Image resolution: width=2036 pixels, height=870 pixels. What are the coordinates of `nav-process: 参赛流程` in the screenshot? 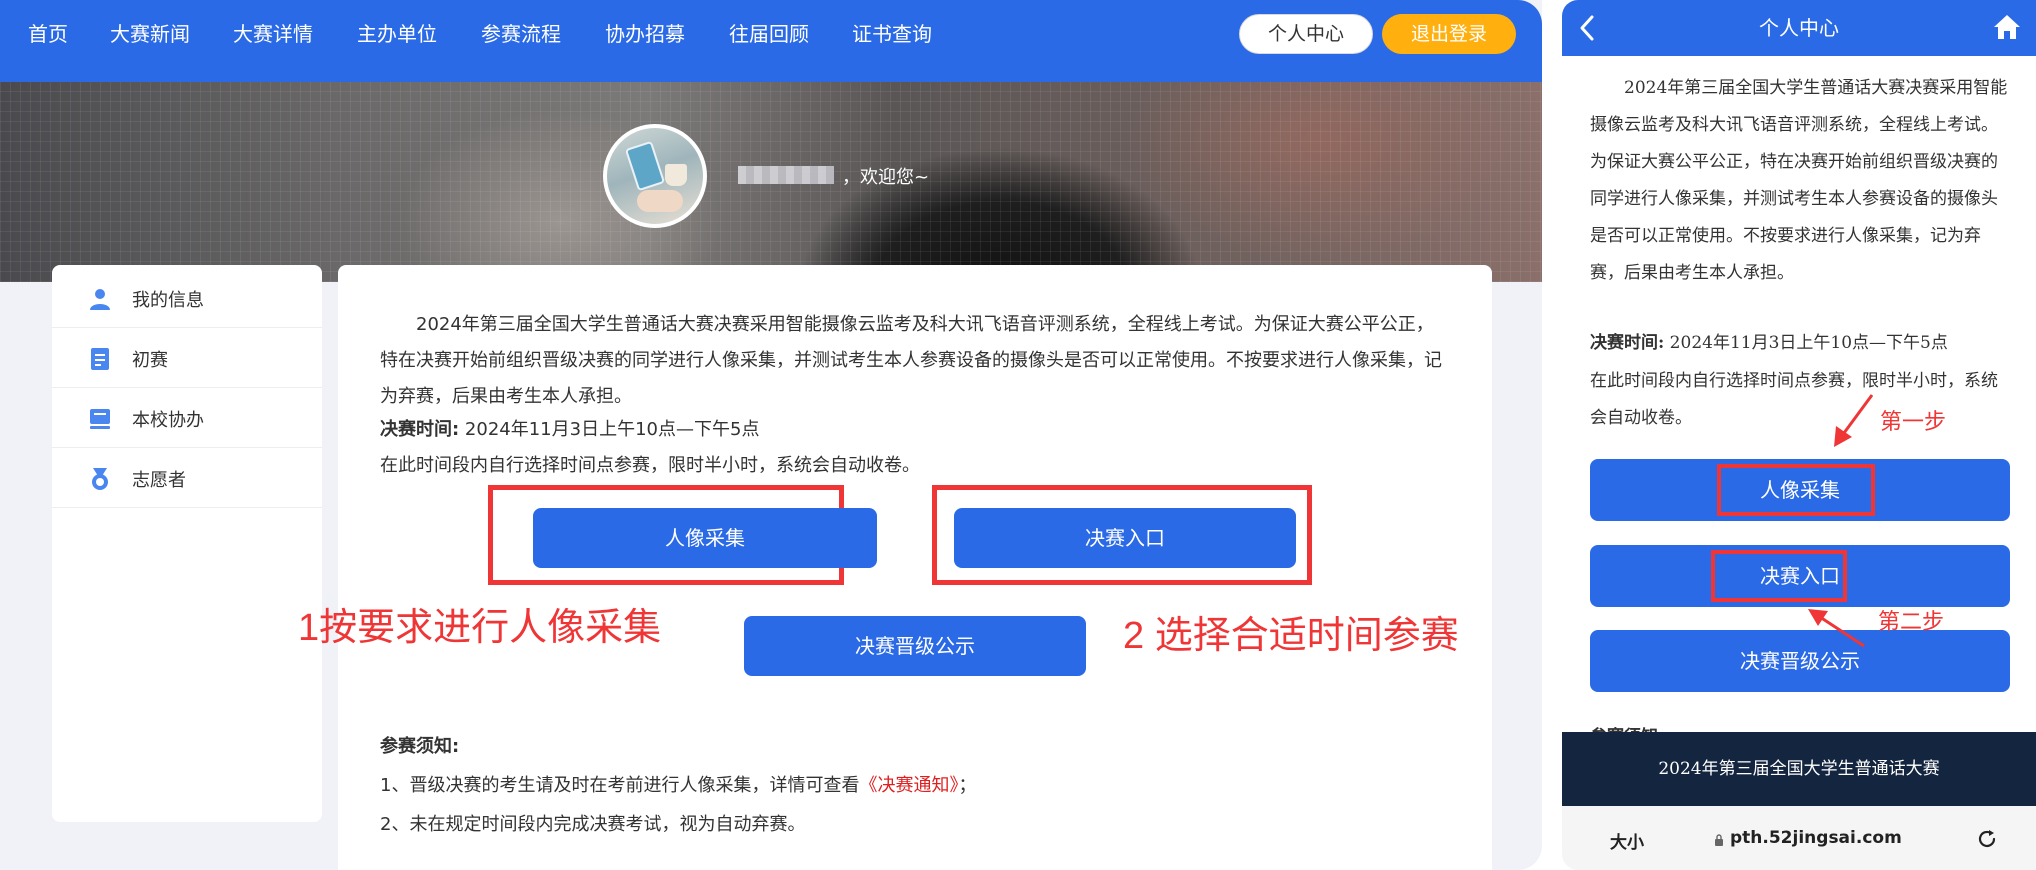 It's located at (521, 34).